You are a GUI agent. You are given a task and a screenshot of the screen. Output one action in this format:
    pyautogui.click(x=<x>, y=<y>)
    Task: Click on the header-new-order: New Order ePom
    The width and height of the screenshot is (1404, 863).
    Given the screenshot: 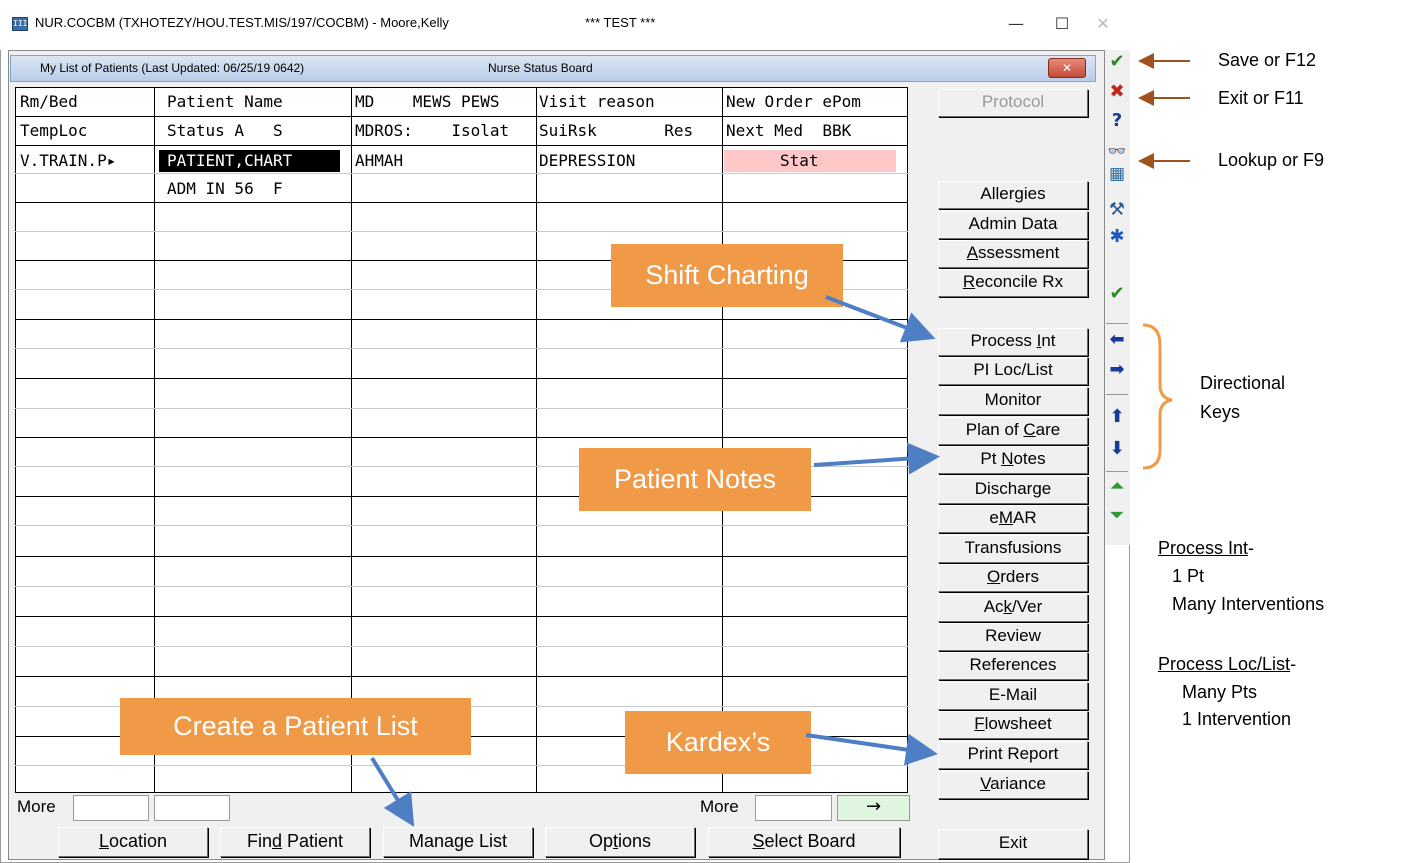 What is the action you would take?
    pyautogui.click(x=793, y=101)
    